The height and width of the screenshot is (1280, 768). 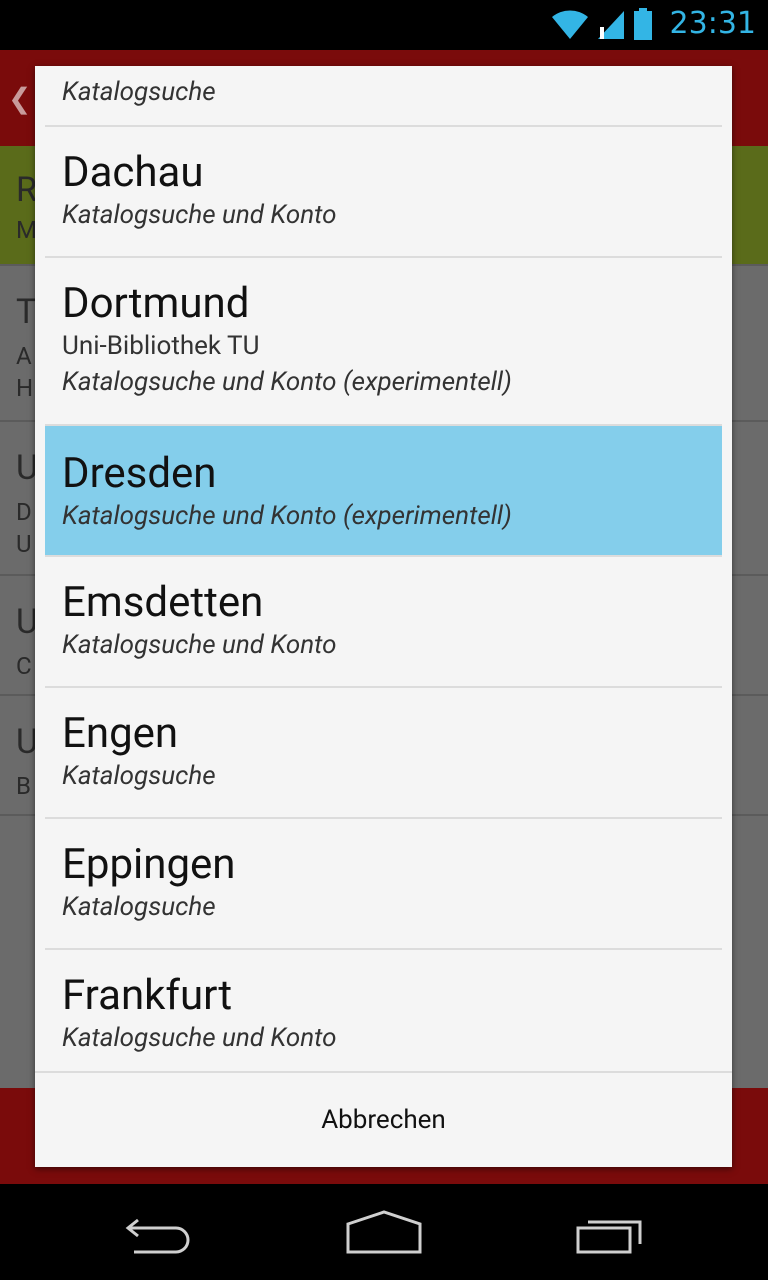 I want to click on home-icon, so click(x=384, y=1232).